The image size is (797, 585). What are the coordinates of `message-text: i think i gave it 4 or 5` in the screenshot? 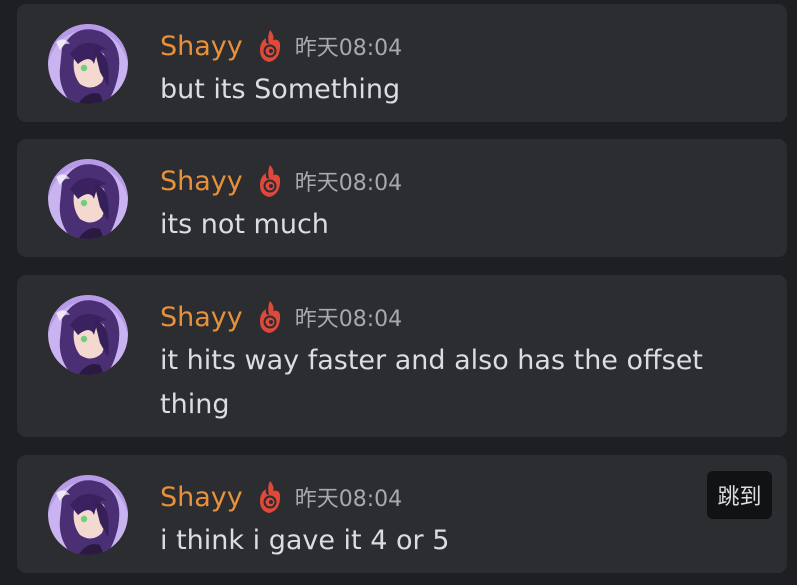 It's located at (305, 540).